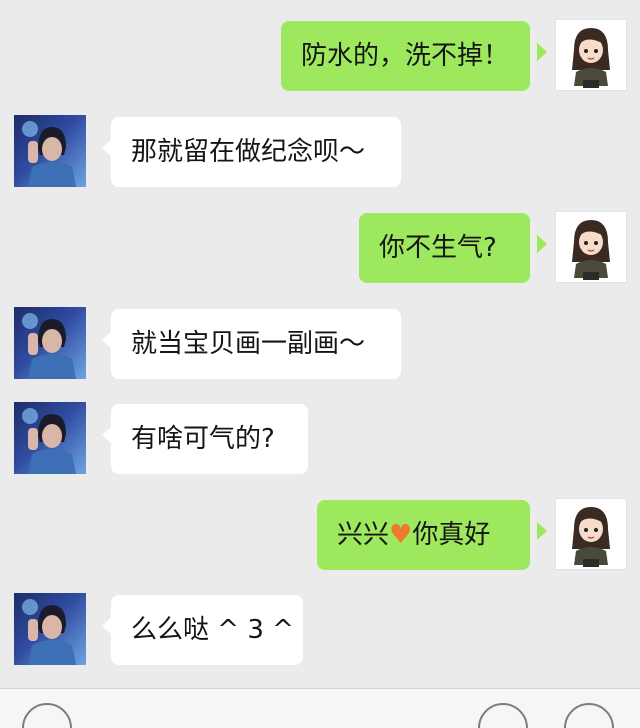 The image size is (640, 728). I want to click on message-row-incoming: 么么哒 ^ 3 ^, so click(320, 631).